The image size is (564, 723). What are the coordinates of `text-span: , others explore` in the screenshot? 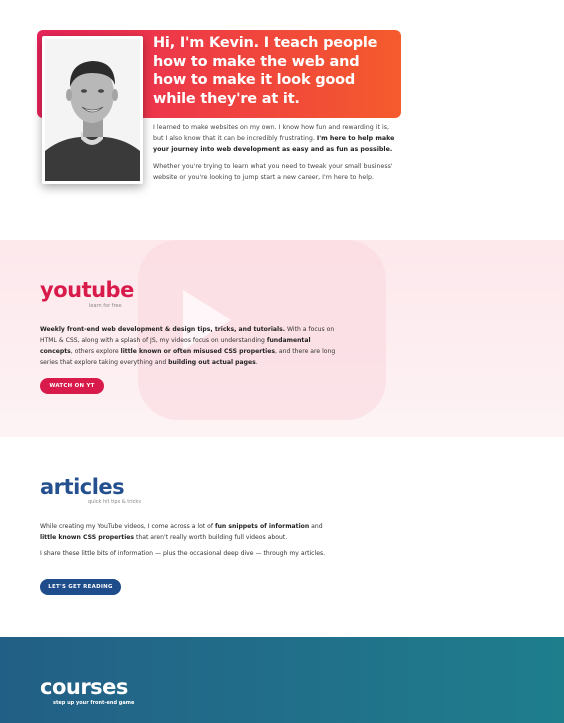 It's located at (95, 351).